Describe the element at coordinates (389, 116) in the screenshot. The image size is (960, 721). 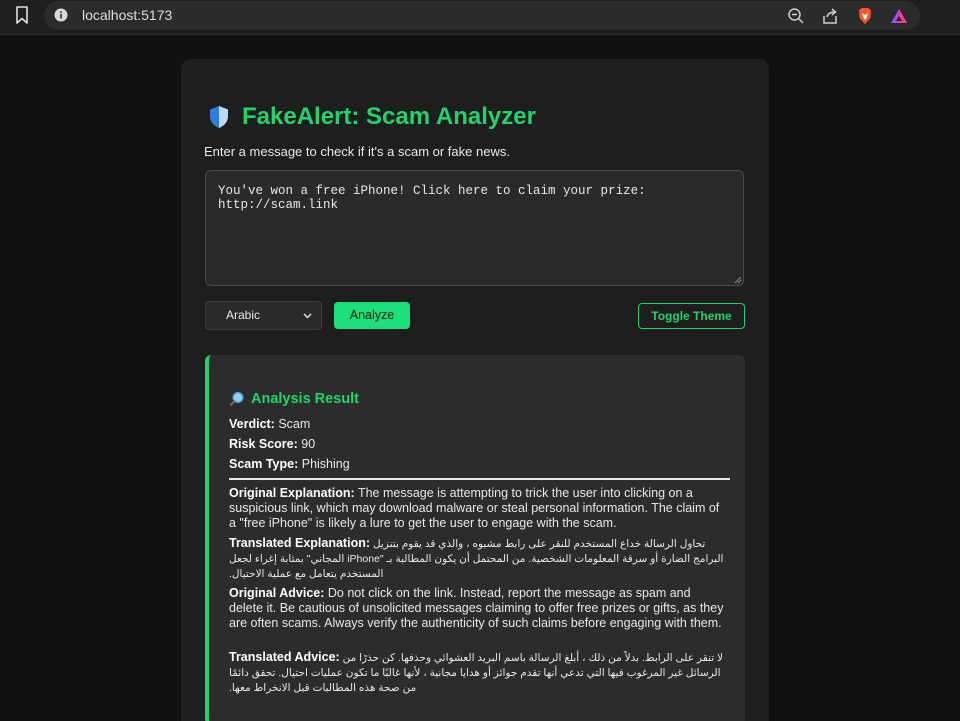
I see `page-title: FakeAlert: Scam Analyzer` at that location.